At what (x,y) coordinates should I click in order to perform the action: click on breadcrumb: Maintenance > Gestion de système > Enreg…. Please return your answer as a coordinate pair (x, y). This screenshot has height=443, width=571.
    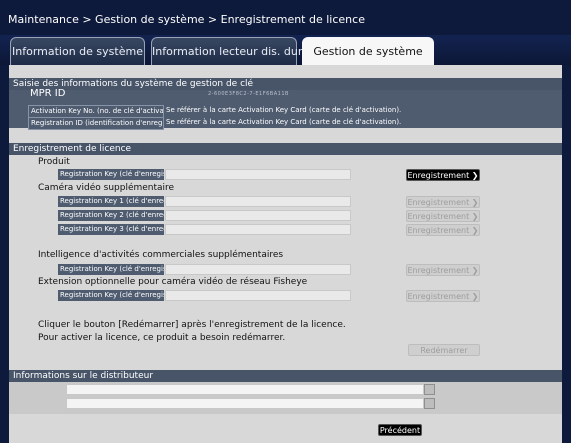
    Looking at the image, I should click on (285, 17).